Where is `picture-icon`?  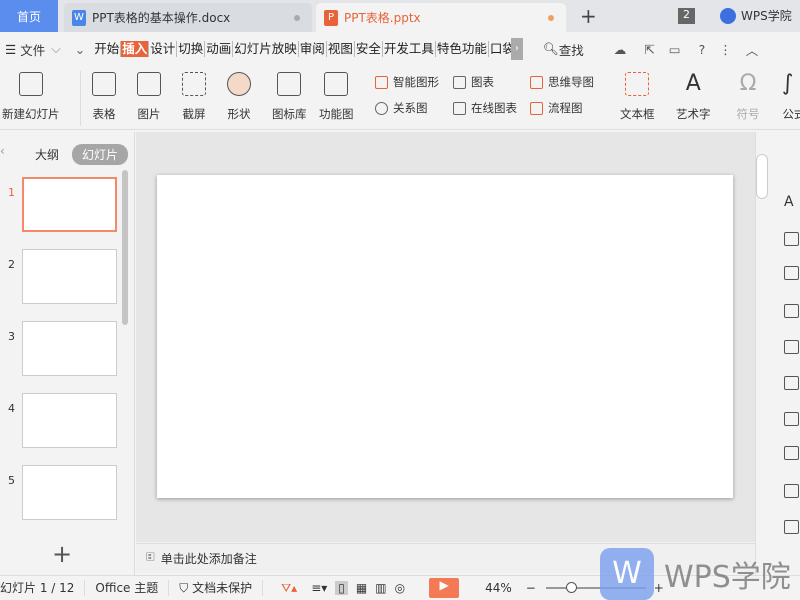 picture-icon is located at coordinates (791, 383).